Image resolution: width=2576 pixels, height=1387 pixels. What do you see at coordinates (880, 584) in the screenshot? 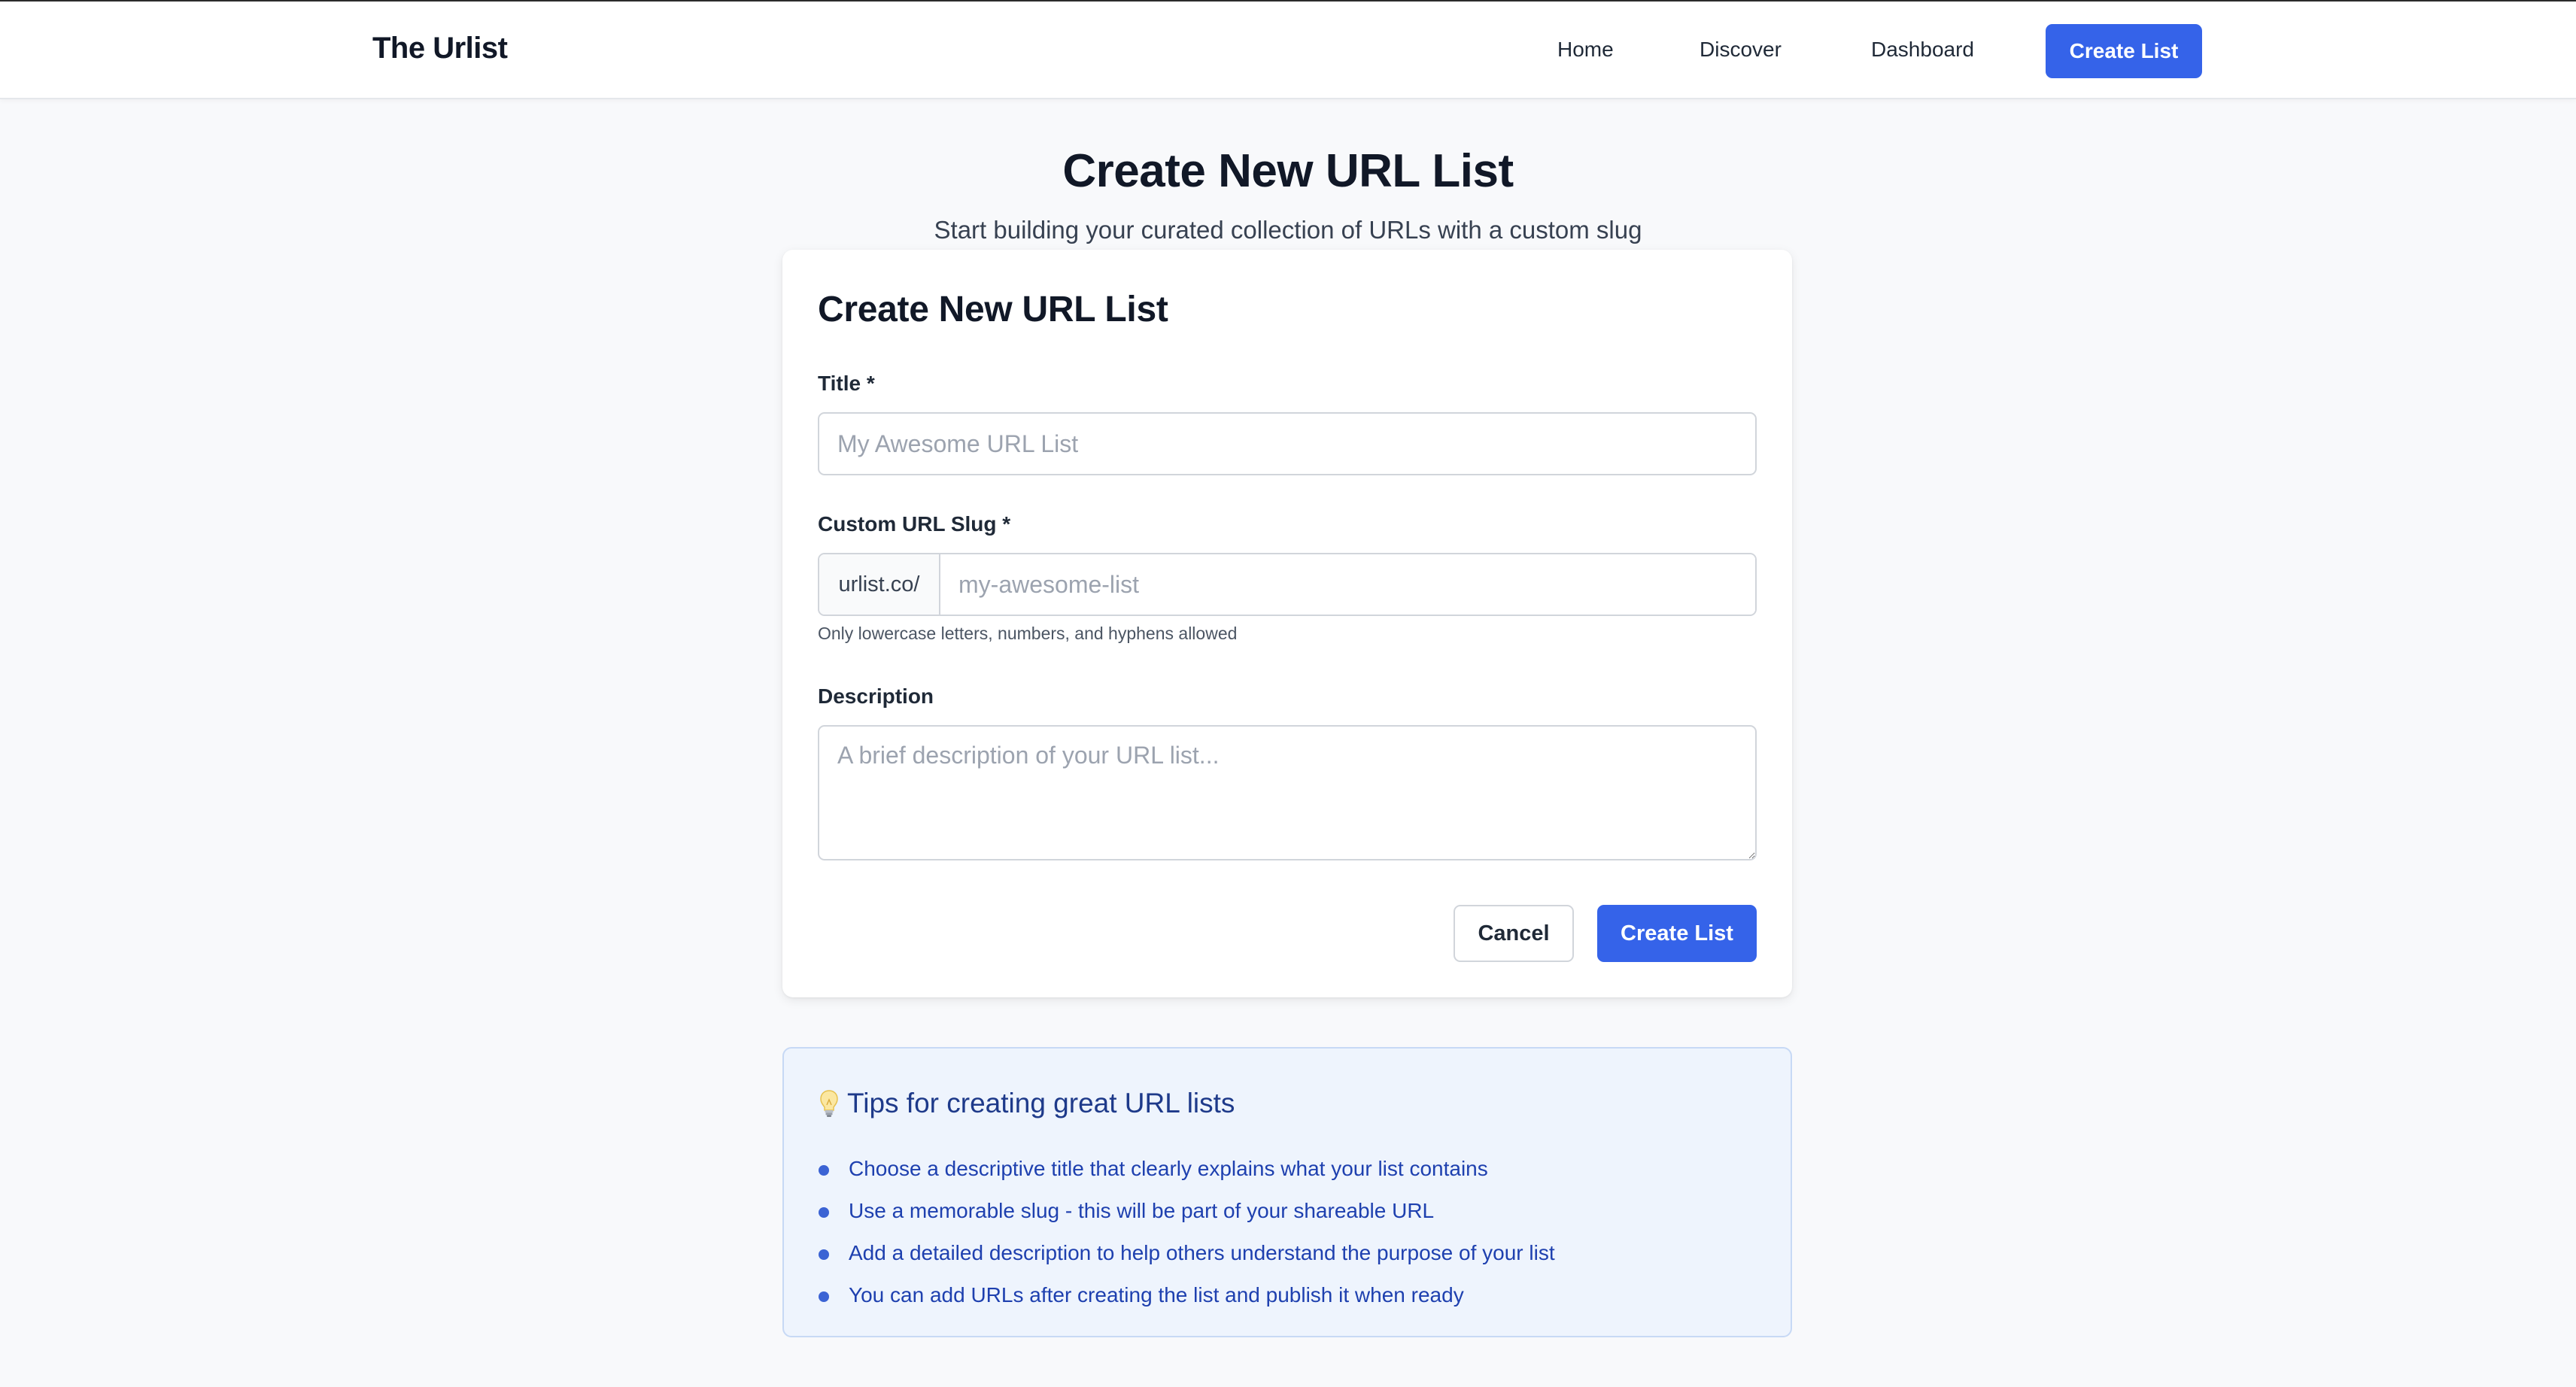
I see `slug-prefix: urlist.co/` at bounding box center [880, 584].